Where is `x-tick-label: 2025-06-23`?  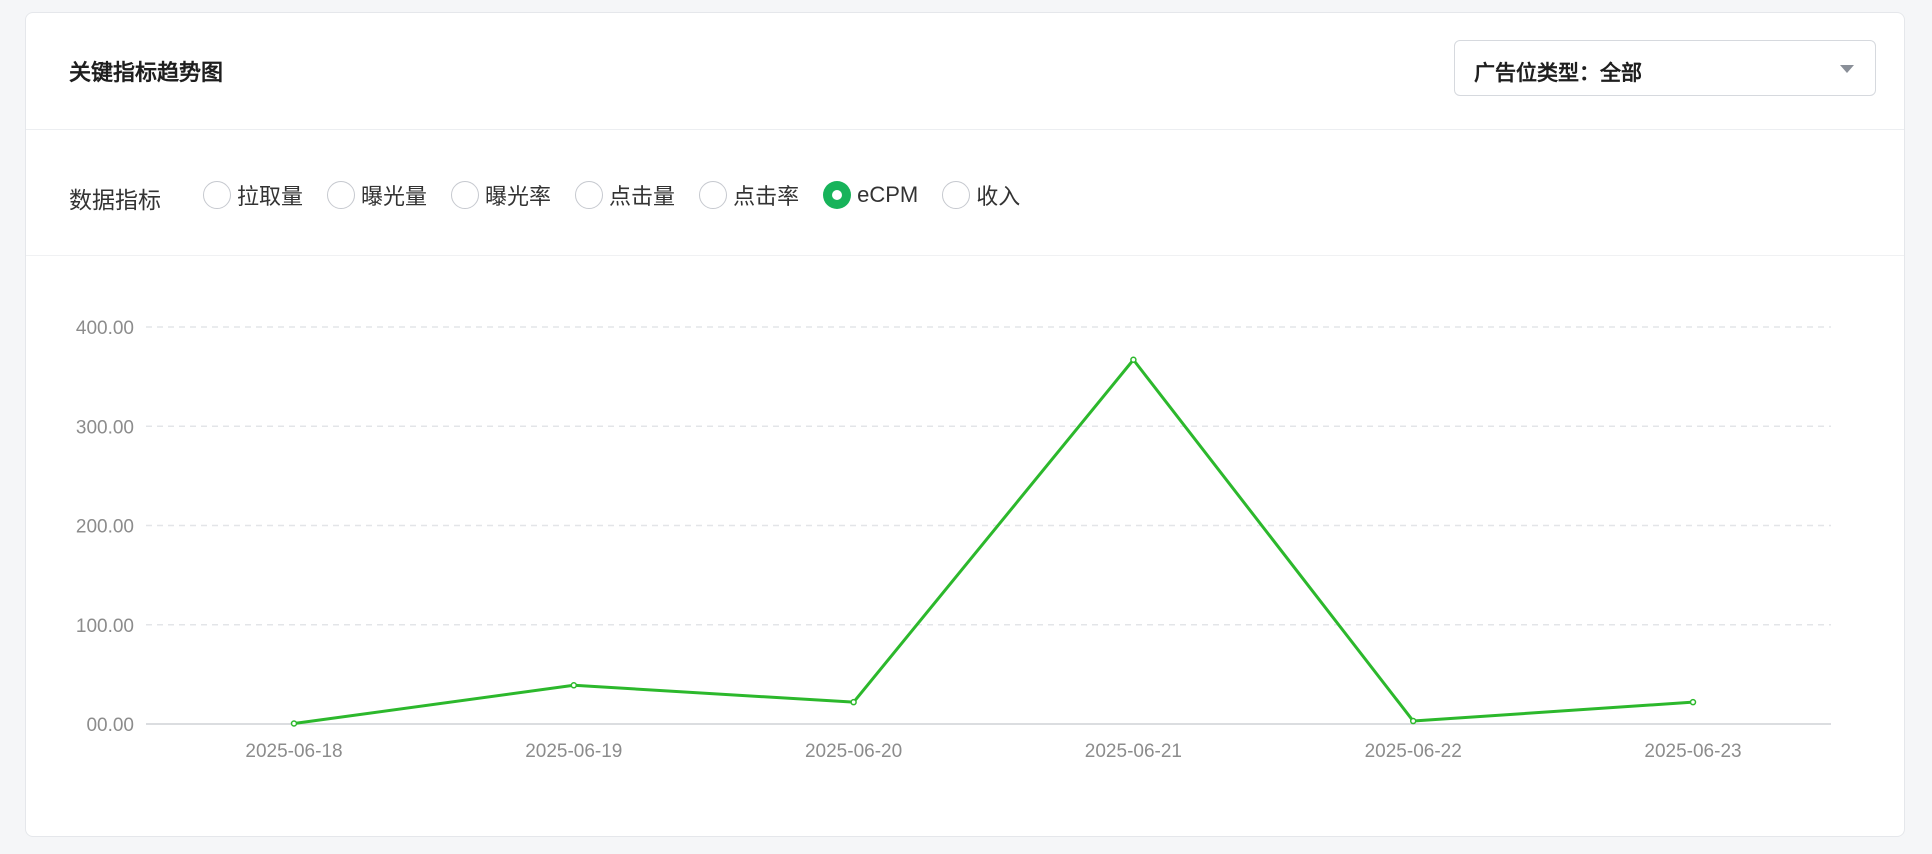
x-tick-label: 2025-06-23 is located at coordinates (1692, 751).